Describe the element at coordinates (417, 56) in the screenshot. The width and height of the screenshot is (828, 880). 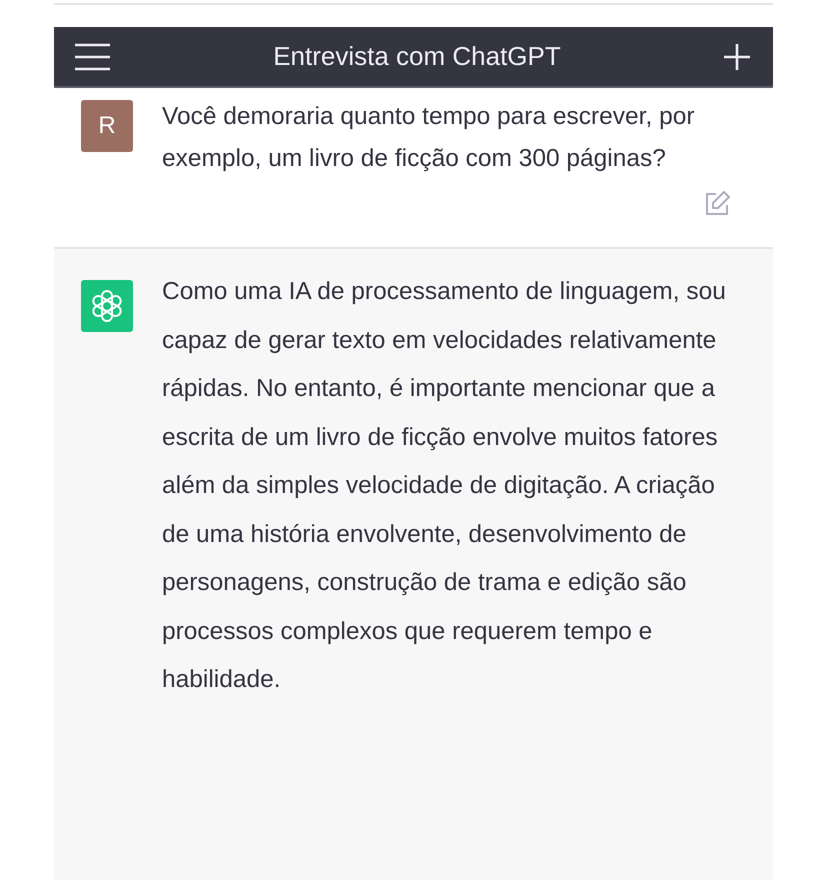
I see `chat-title: Entrevista com ChatGPT` at that location.